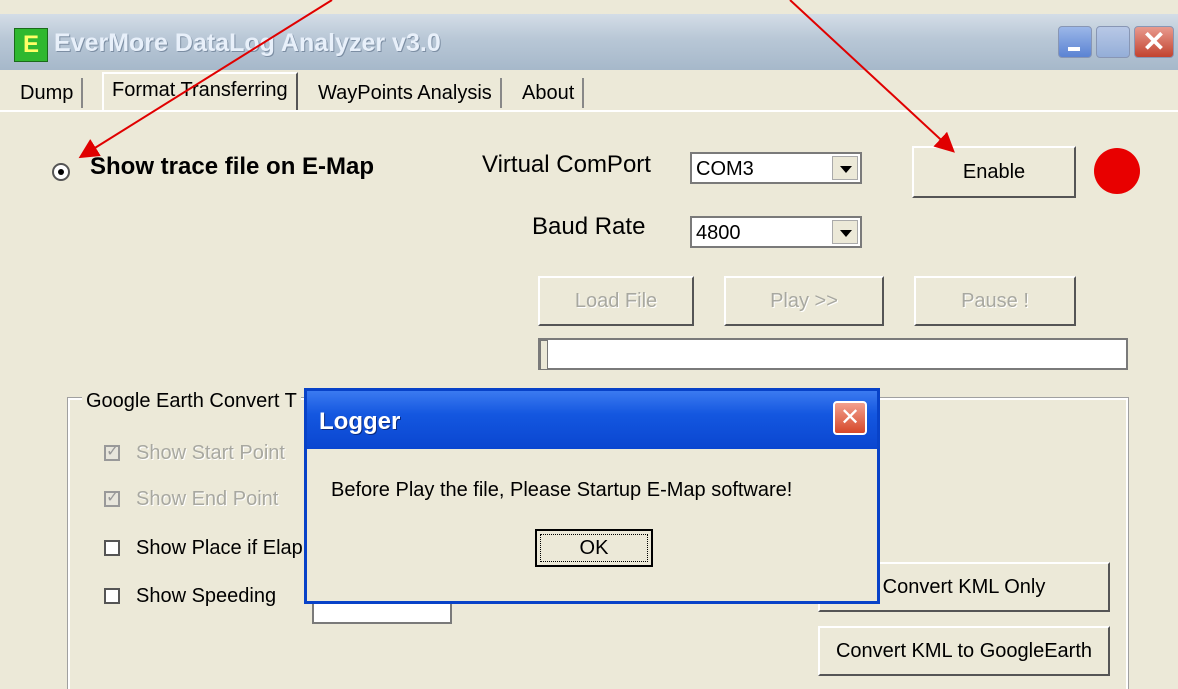  Describe the element at coordinates (833, 354) in the screenshot. I see `playback-slider` at that location.